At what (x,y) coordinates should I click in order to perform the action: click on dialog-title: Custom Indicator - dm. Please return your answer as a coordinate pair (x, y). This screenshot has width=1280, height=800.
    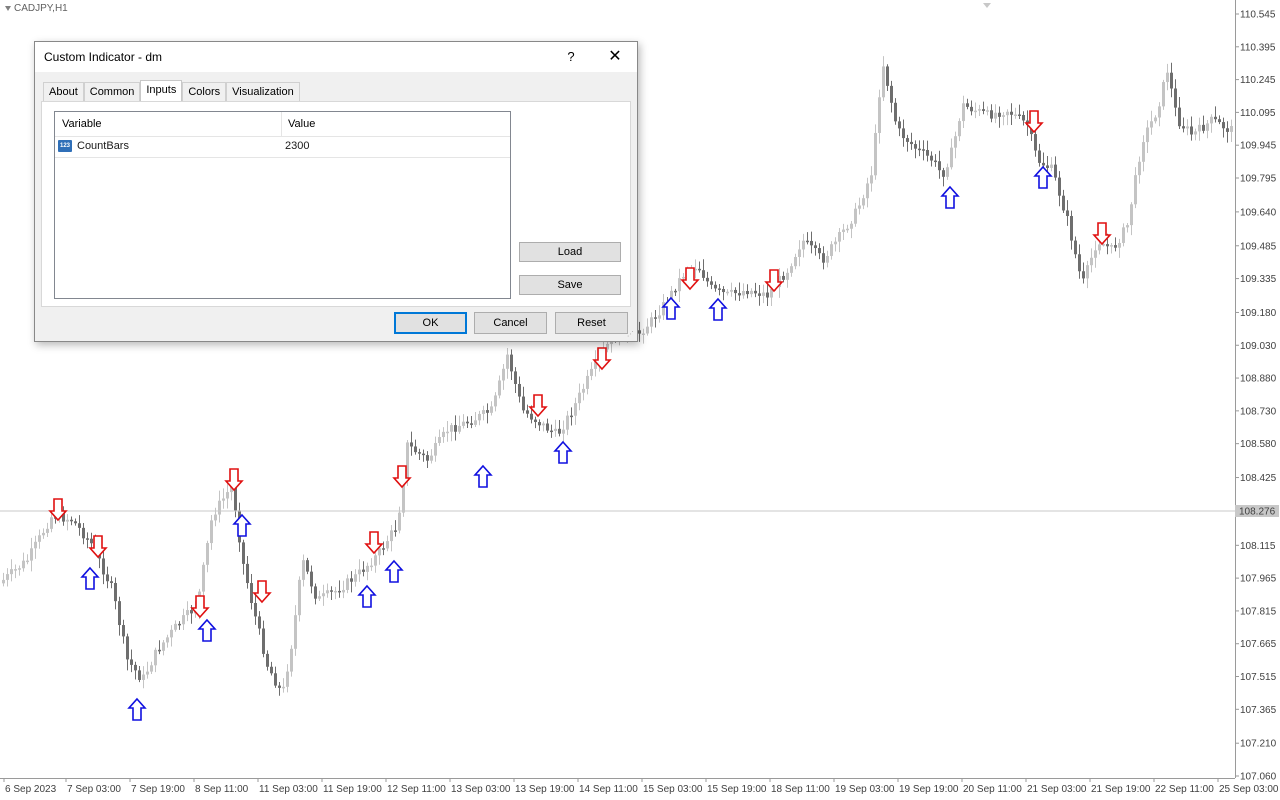
    Looking at the image, I should click on (103, 57).